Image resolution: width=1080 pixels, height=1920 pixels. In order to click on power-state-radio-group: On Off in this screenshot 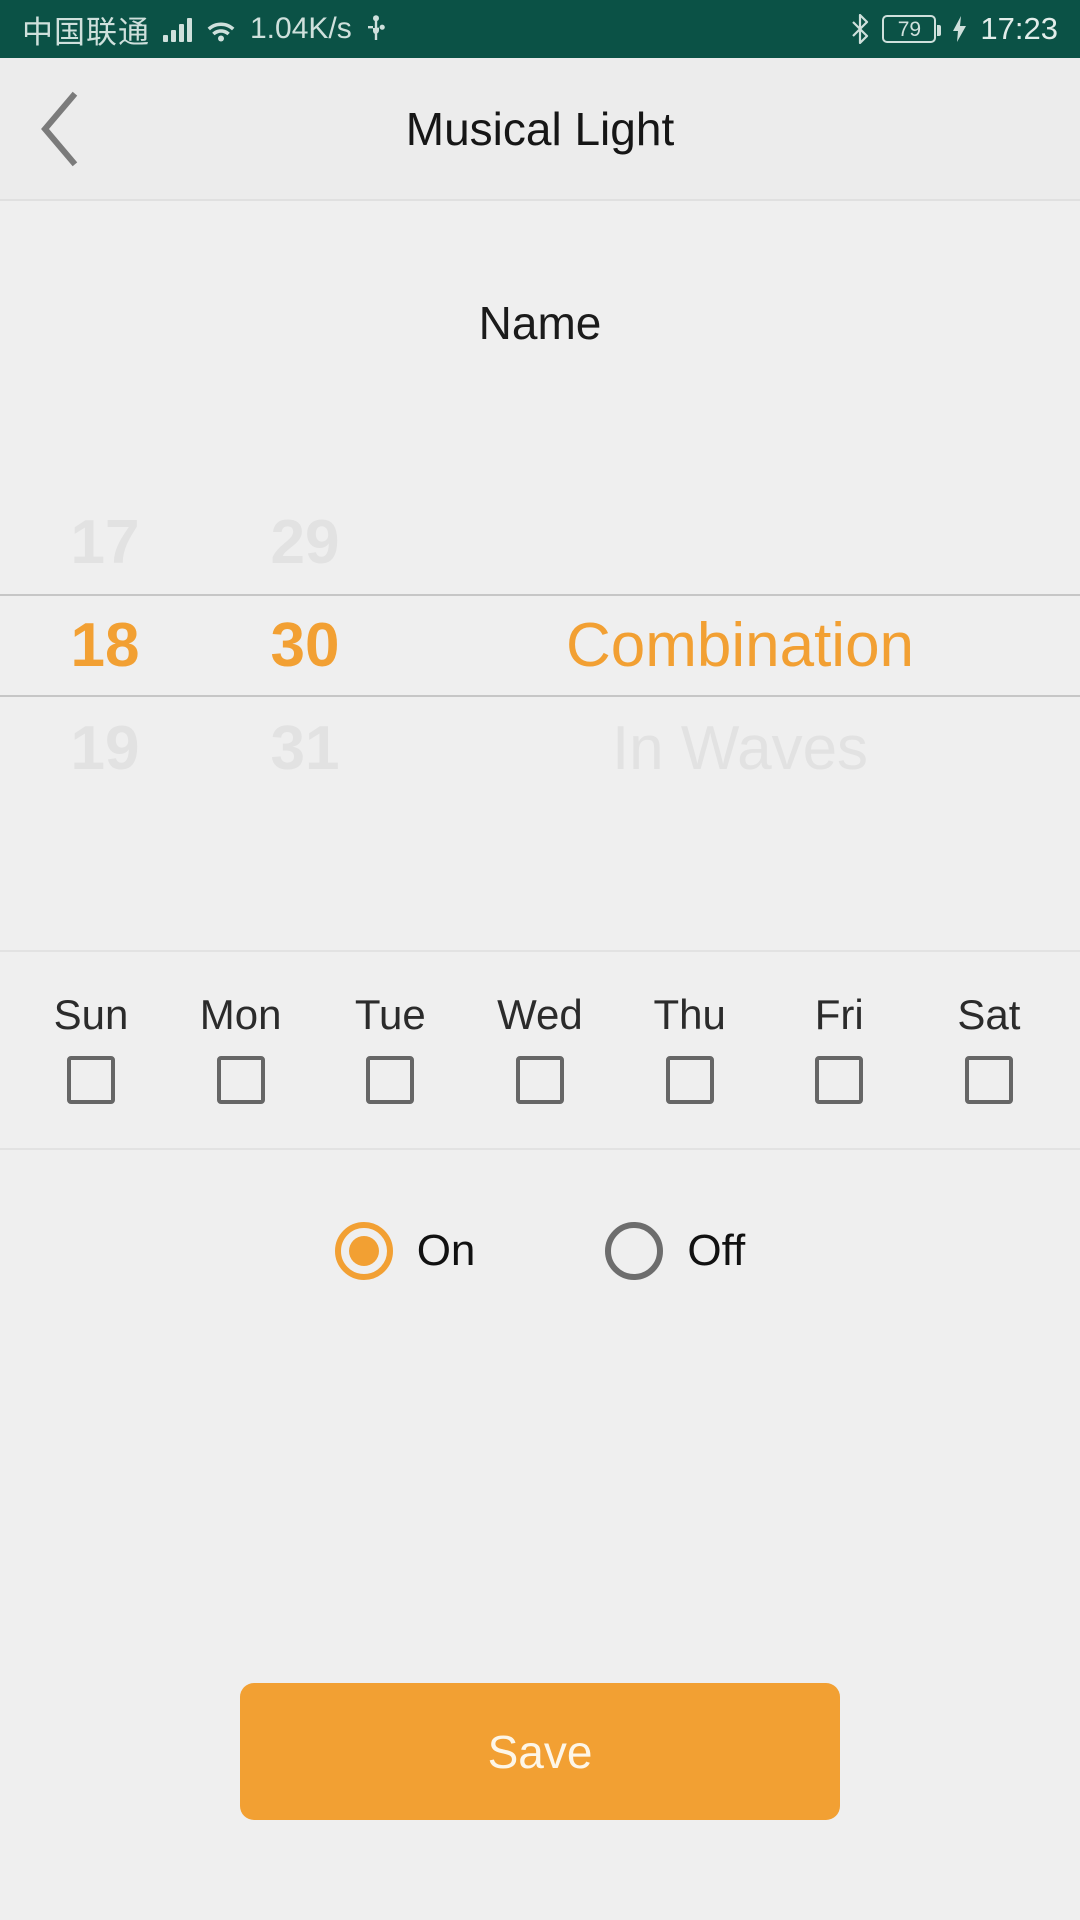, I will do `click(540, 1215)`.